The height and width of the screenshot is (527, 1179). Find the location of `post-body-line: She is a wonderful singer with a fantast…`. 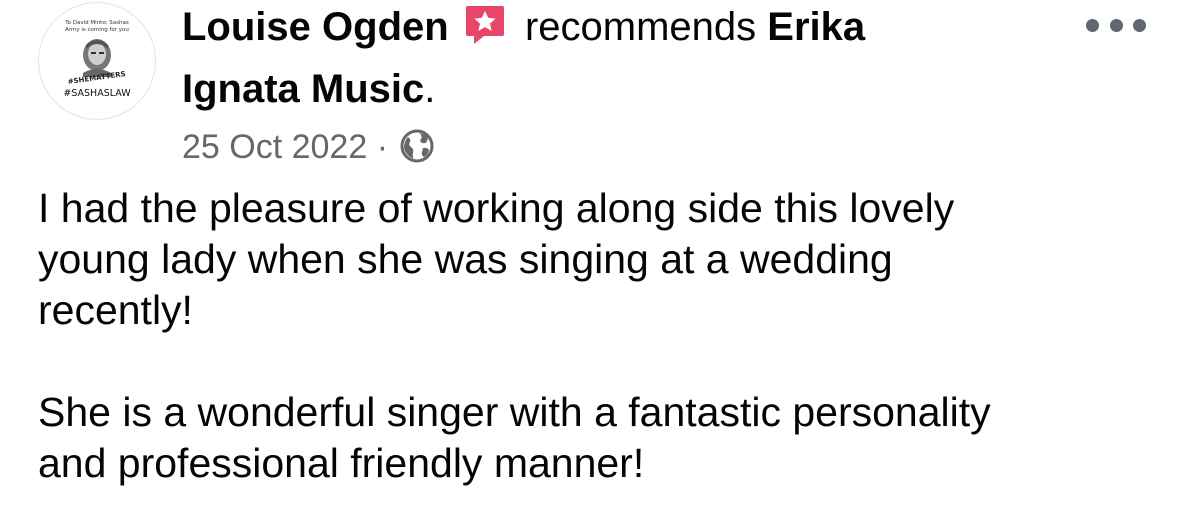

post-body-line: She is a wonderful singer with a fantast… is located at coordinates (514, 412).